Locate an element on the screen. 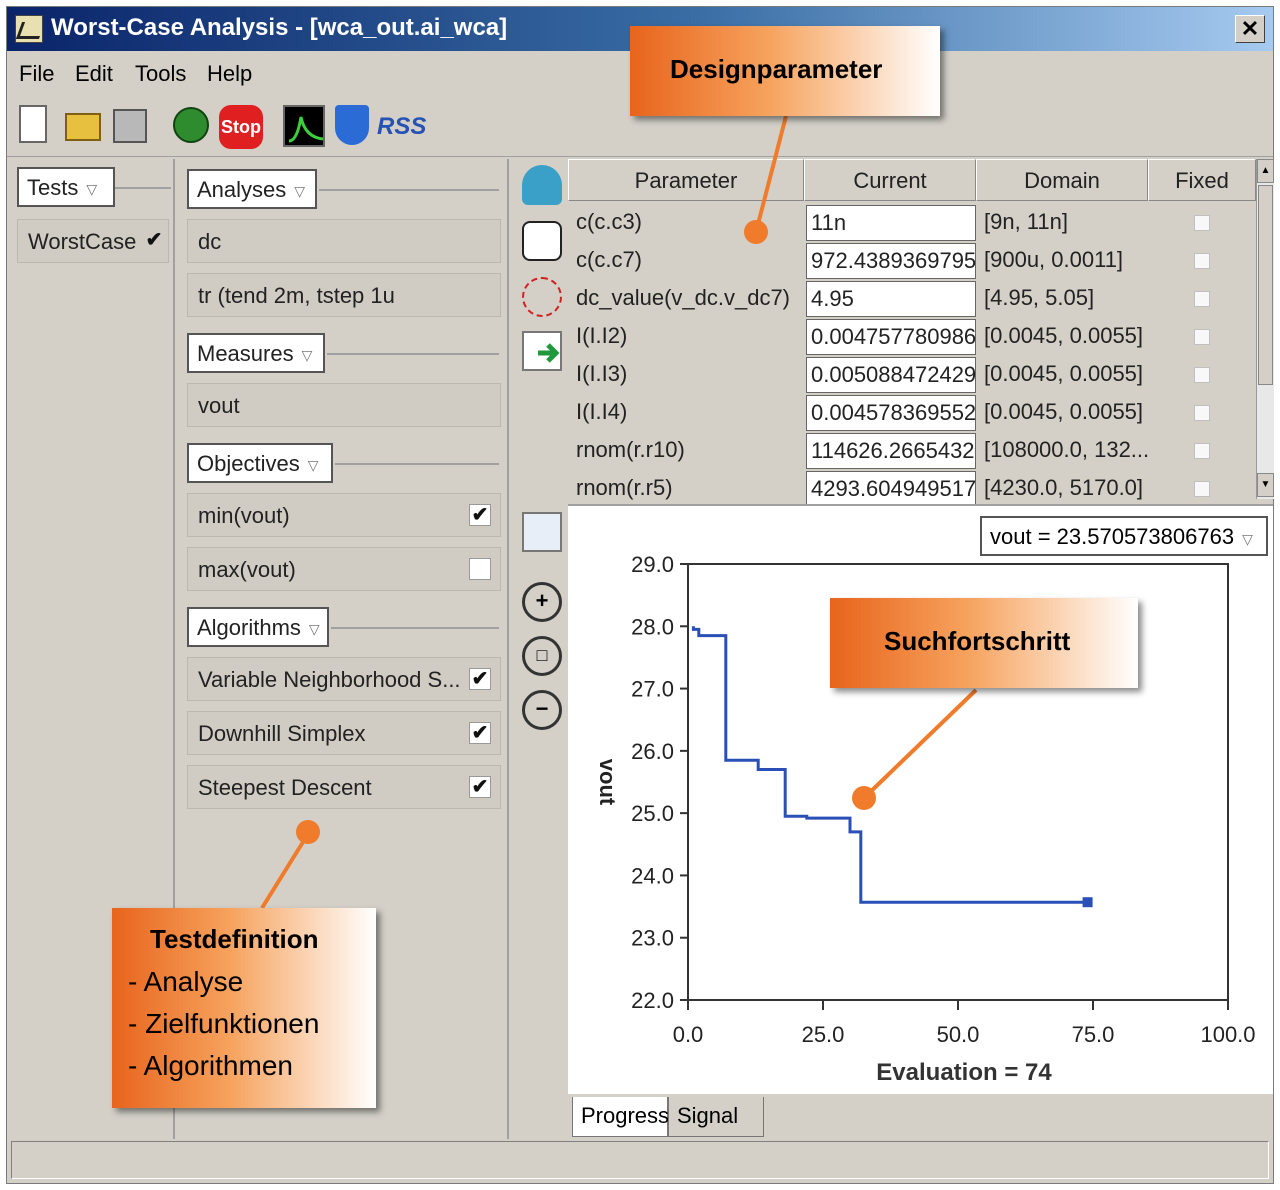 The width and height of the screenshot is (1280, 1190). callout-testdef-line: - Algorithmen is located at coordinates (210, 1065).